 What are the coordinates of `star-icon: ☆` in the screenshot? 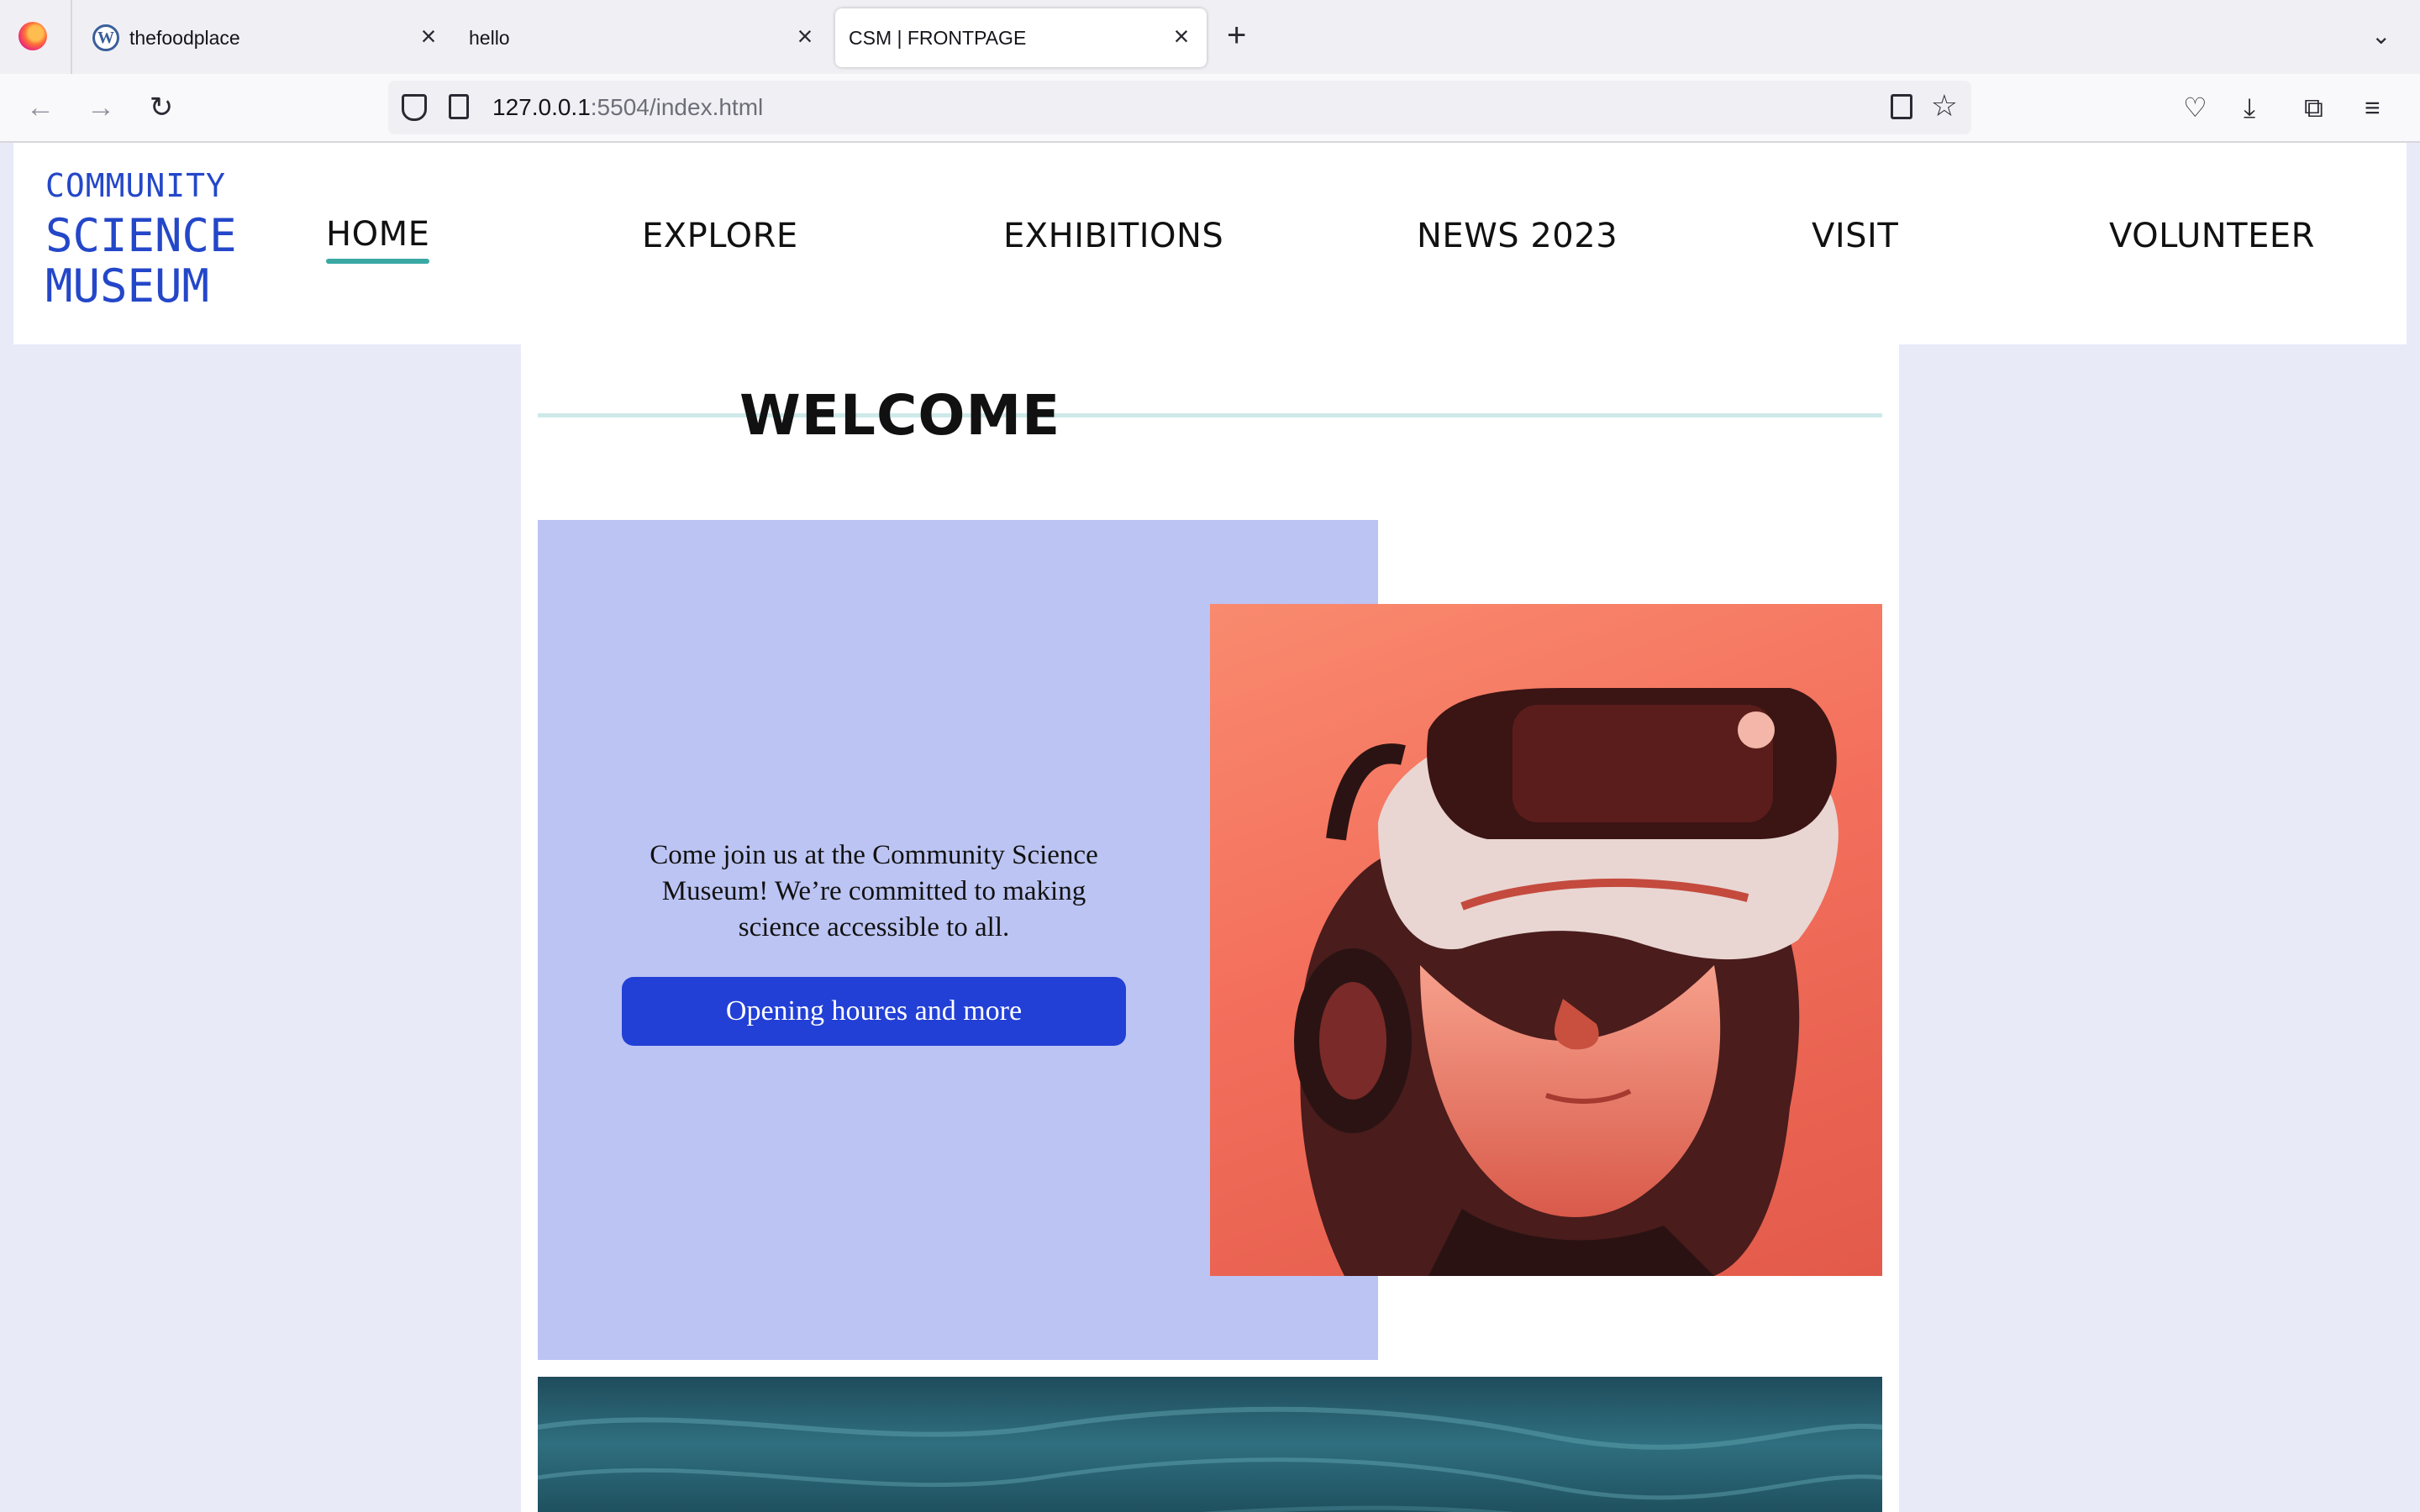 It's located at (1944, 106).